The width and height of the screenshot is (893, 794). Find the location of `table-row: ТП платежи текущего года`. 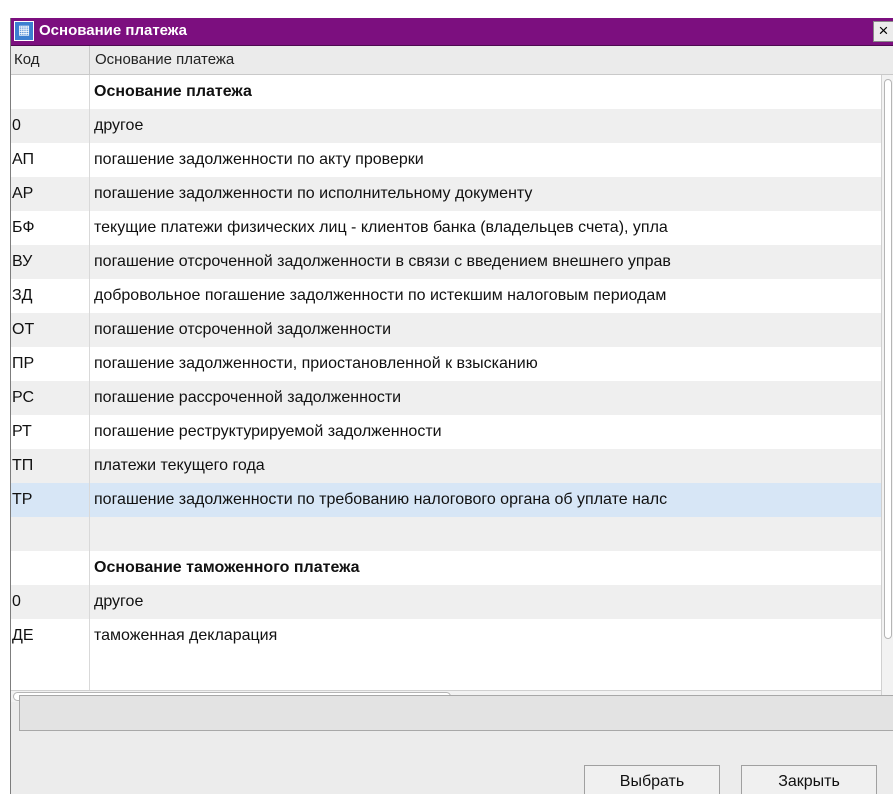

table-row: ТП платежи текущего года is located at coordinates (446, 466).